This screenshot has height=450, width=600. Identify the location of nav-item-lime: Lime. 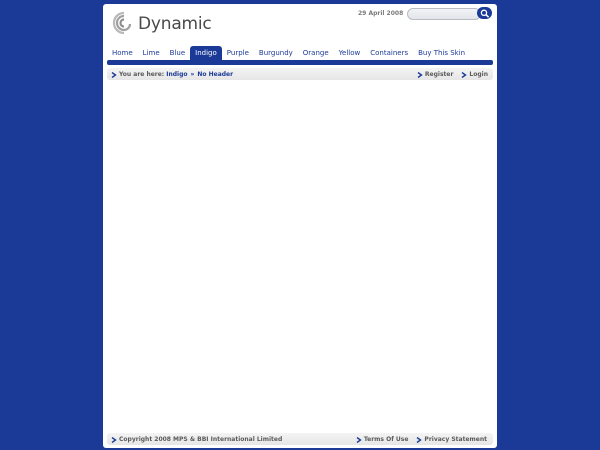
(151, 53).